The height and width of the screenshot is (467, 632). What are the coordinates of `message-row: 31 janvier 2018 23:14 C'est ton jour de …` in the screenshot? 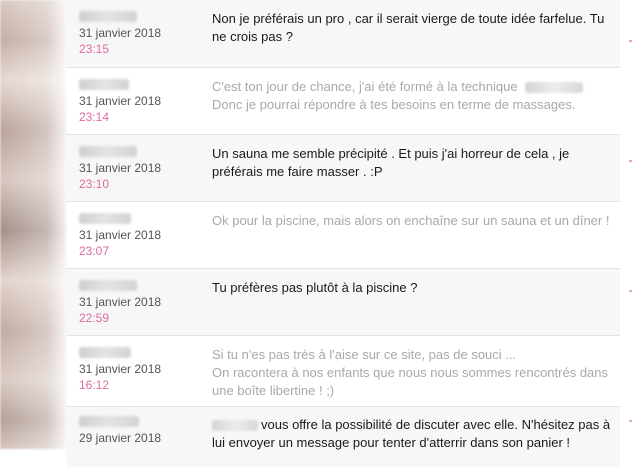 It's located at (343, 101).